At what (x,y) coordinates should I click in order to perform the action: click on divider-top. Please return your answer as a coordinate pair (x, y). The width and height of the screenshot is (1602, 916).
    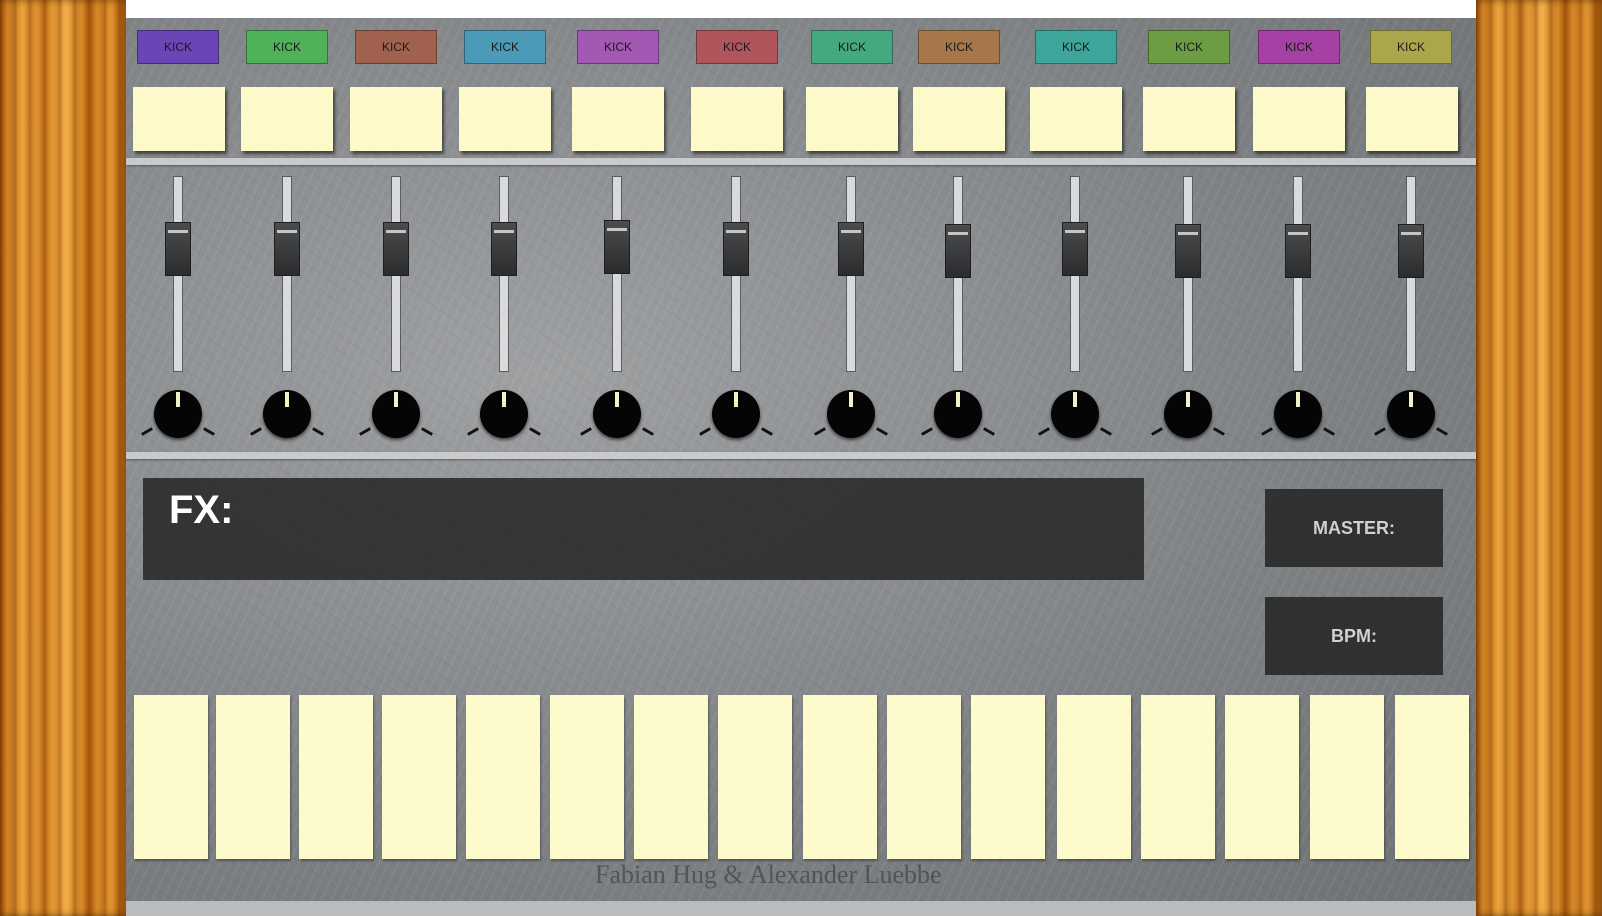
    Looking at the image, I should click on (801, 161).